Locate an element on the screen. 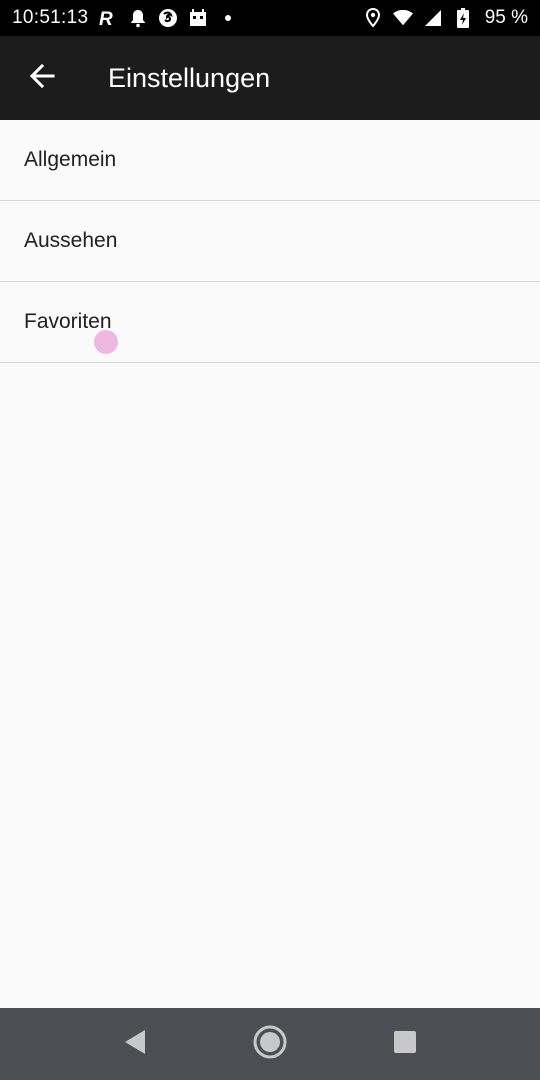  recents-square-icon is located at coordinates (405, 1044).